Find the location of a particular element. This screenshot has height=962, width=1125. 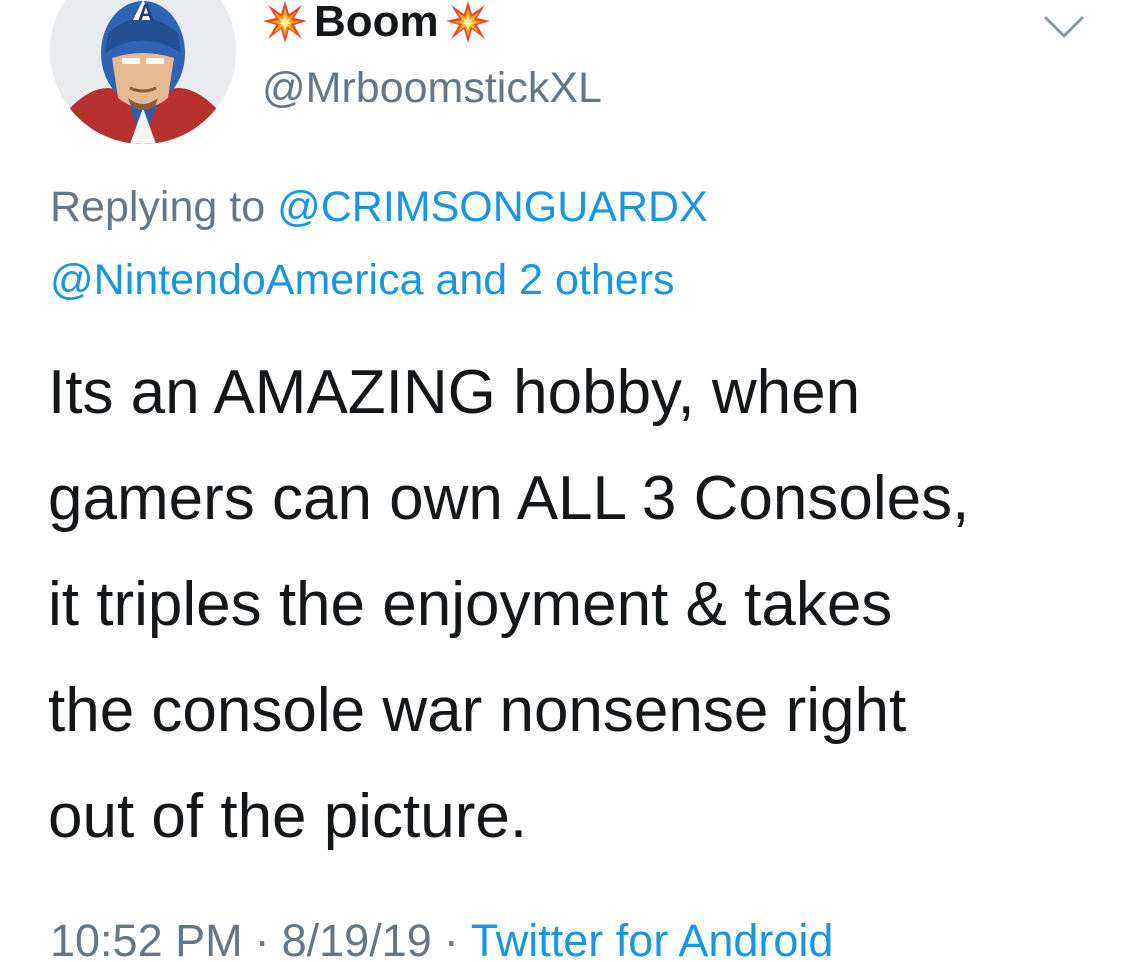

tweet-date: 8/19/19 is located at coordinates (357, 938).